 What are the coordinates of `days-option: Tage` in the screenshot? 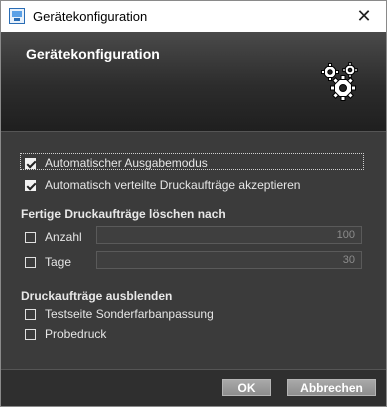 It's located at (48, 262).